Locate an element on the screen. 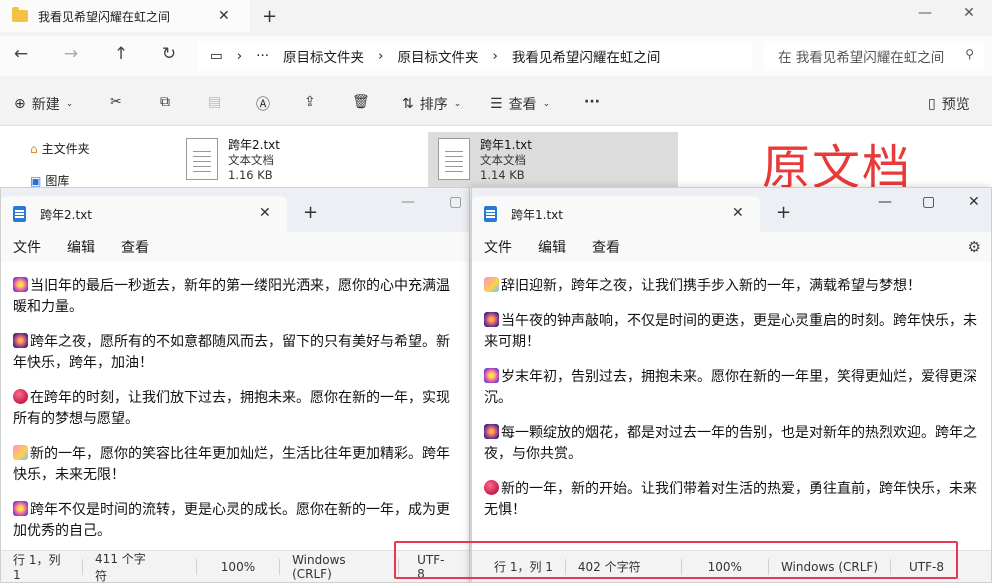 This screenshot has width=992, height=583. cursor-position: 行 1，列 1 is located at coordinates (37, 567).